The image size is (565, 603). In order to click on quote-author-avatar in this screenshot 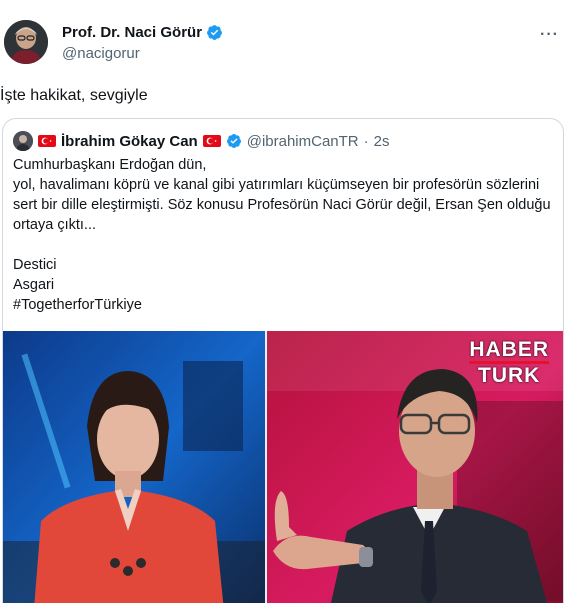, I will do `click(23, 141)`.